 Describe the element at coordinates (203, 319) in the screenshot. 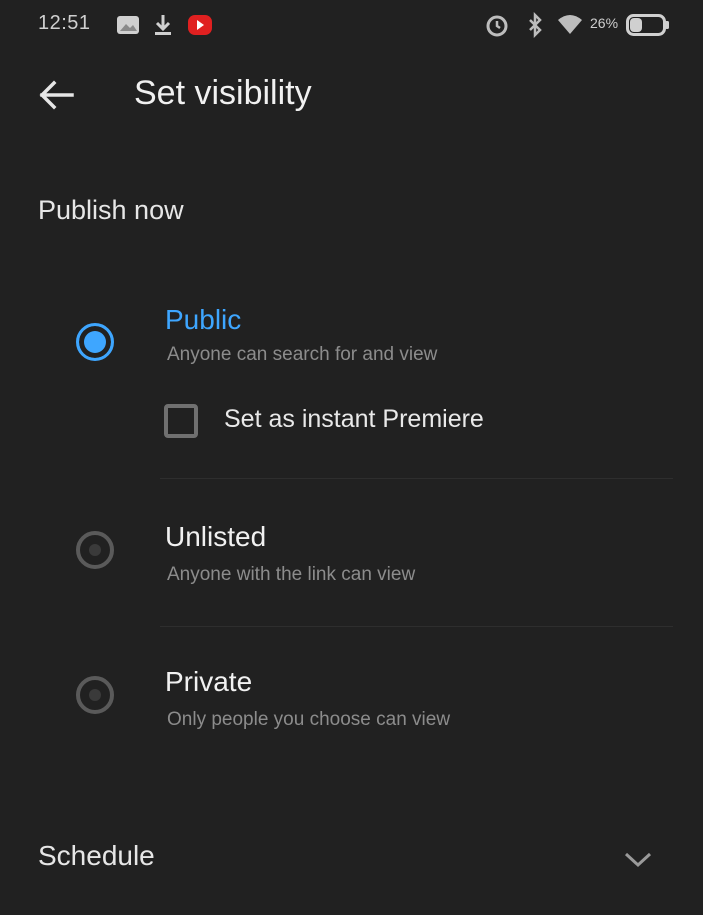

I see `option-title-public: Public` at that location.